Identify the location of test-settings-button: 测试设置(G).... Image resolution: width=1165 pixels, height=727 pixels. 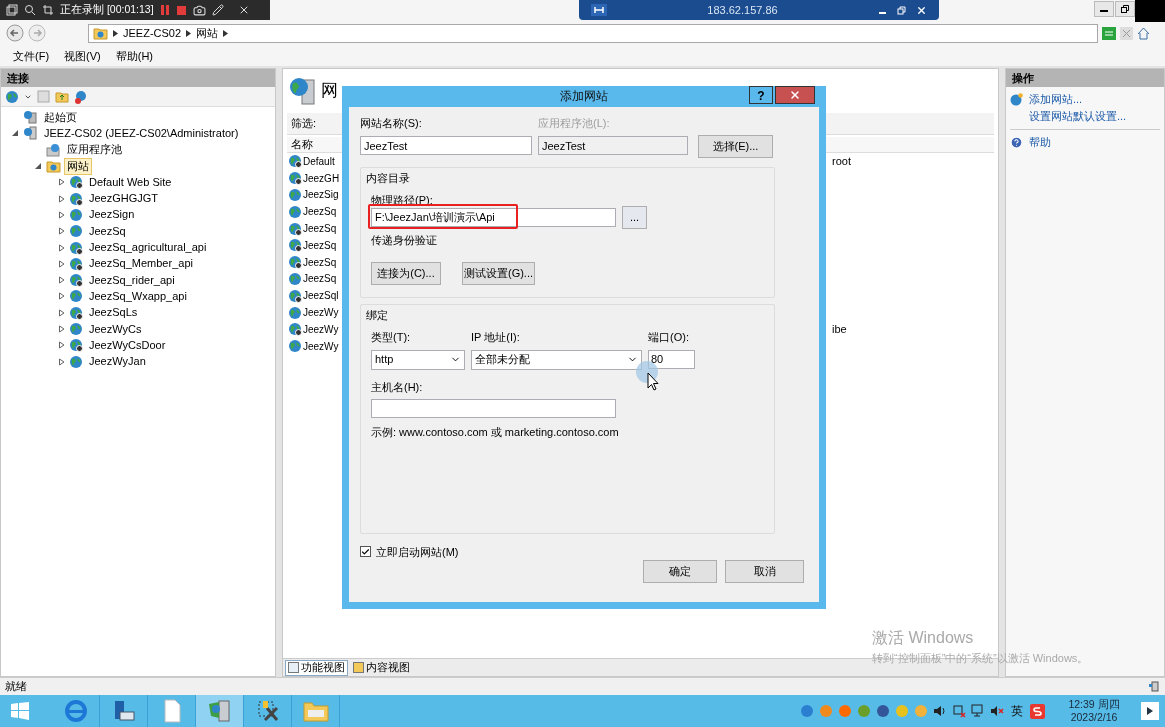
(498, 273).